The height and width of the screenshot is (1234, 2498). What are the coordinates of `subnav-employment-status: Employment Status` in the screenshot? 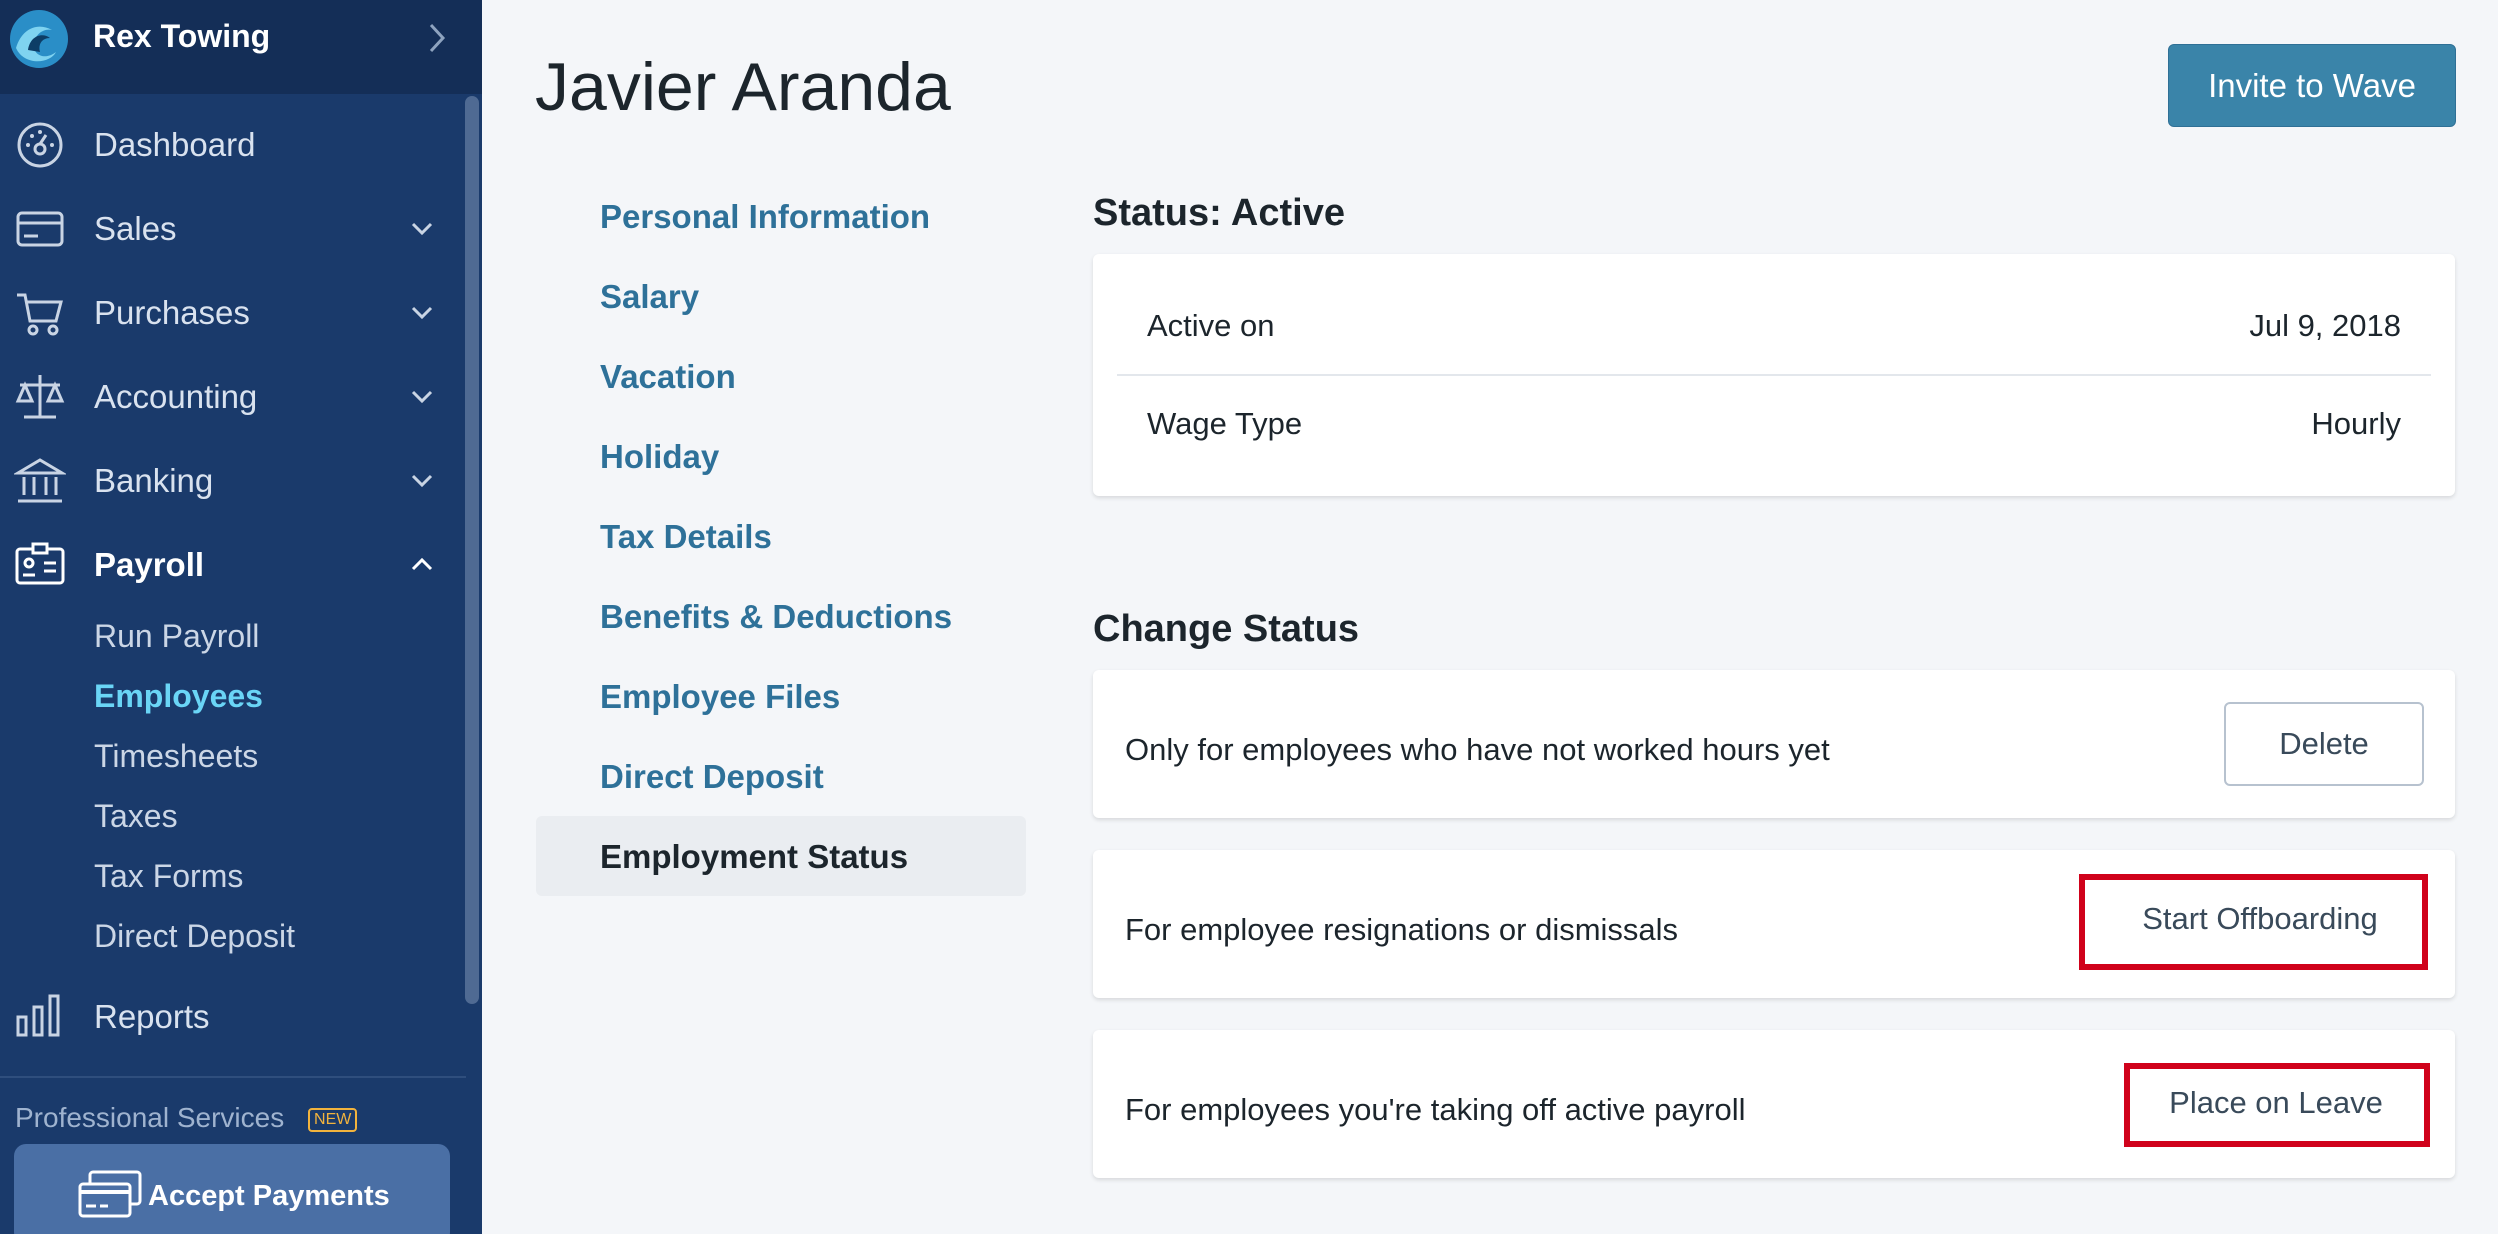 It's located at (754, 857).